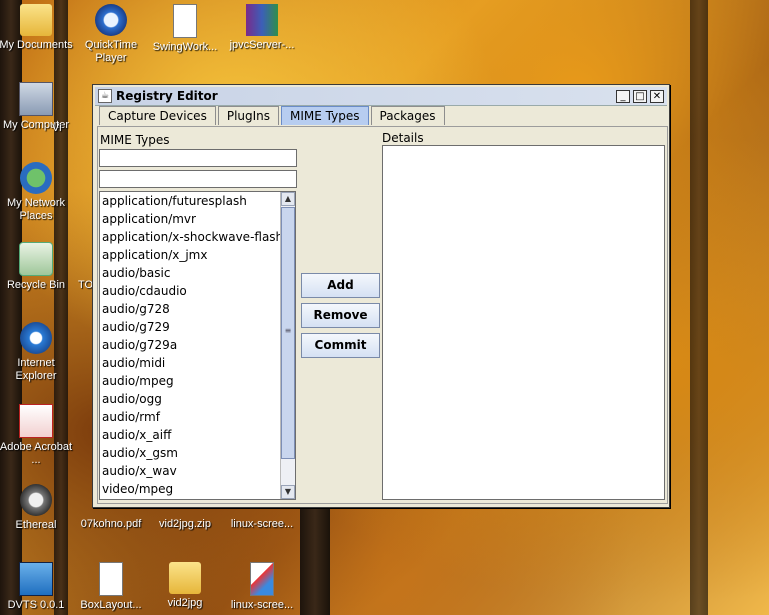 The width and height of the screenshot is (769, 615). I want to click on title-bar: ☕ Registry Editor _ □ ✕, so click(381, 96).